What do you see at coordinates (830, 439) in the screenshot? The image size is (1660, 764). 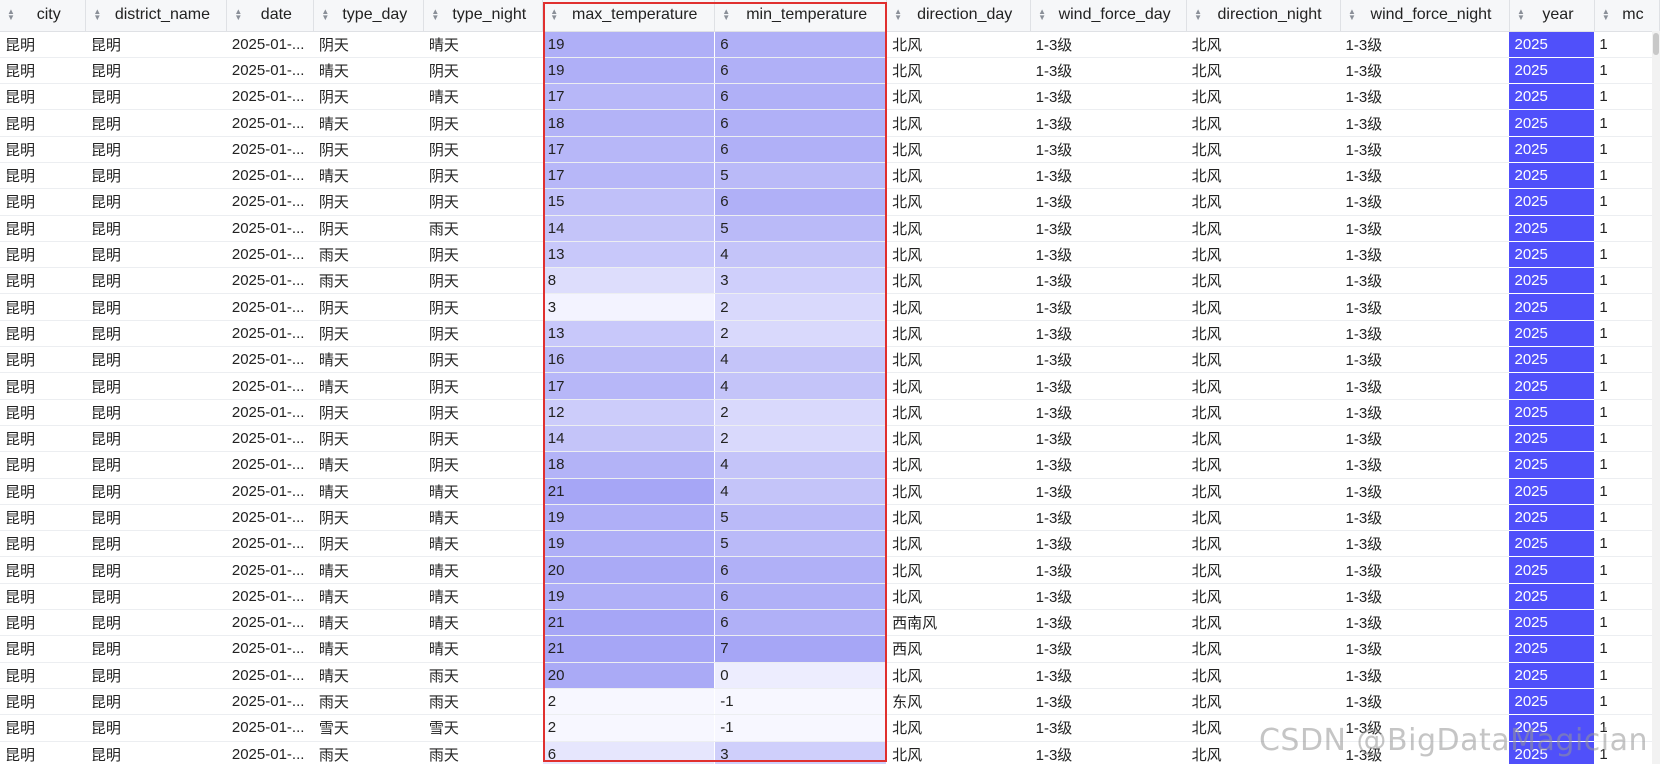 I see `table-row: 昆明 昆明 2025-01-... 阴天 阴天 14 2 北风 1-3级 北风 1-3级 2025 1` at bounding box center [830, 439].